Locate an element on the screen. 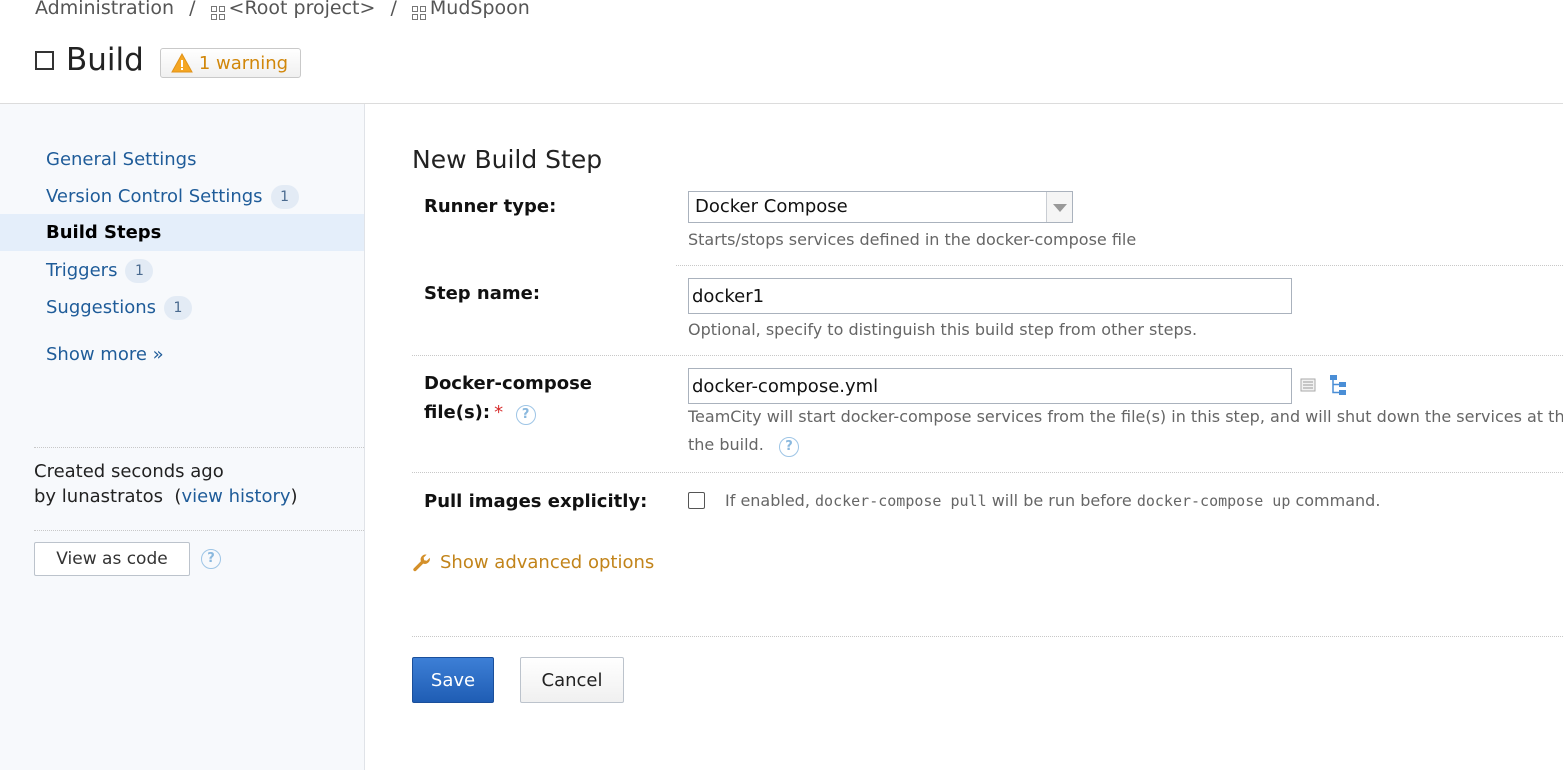  warning-badge-label: 1 warning is located at coordinates (243, 63).